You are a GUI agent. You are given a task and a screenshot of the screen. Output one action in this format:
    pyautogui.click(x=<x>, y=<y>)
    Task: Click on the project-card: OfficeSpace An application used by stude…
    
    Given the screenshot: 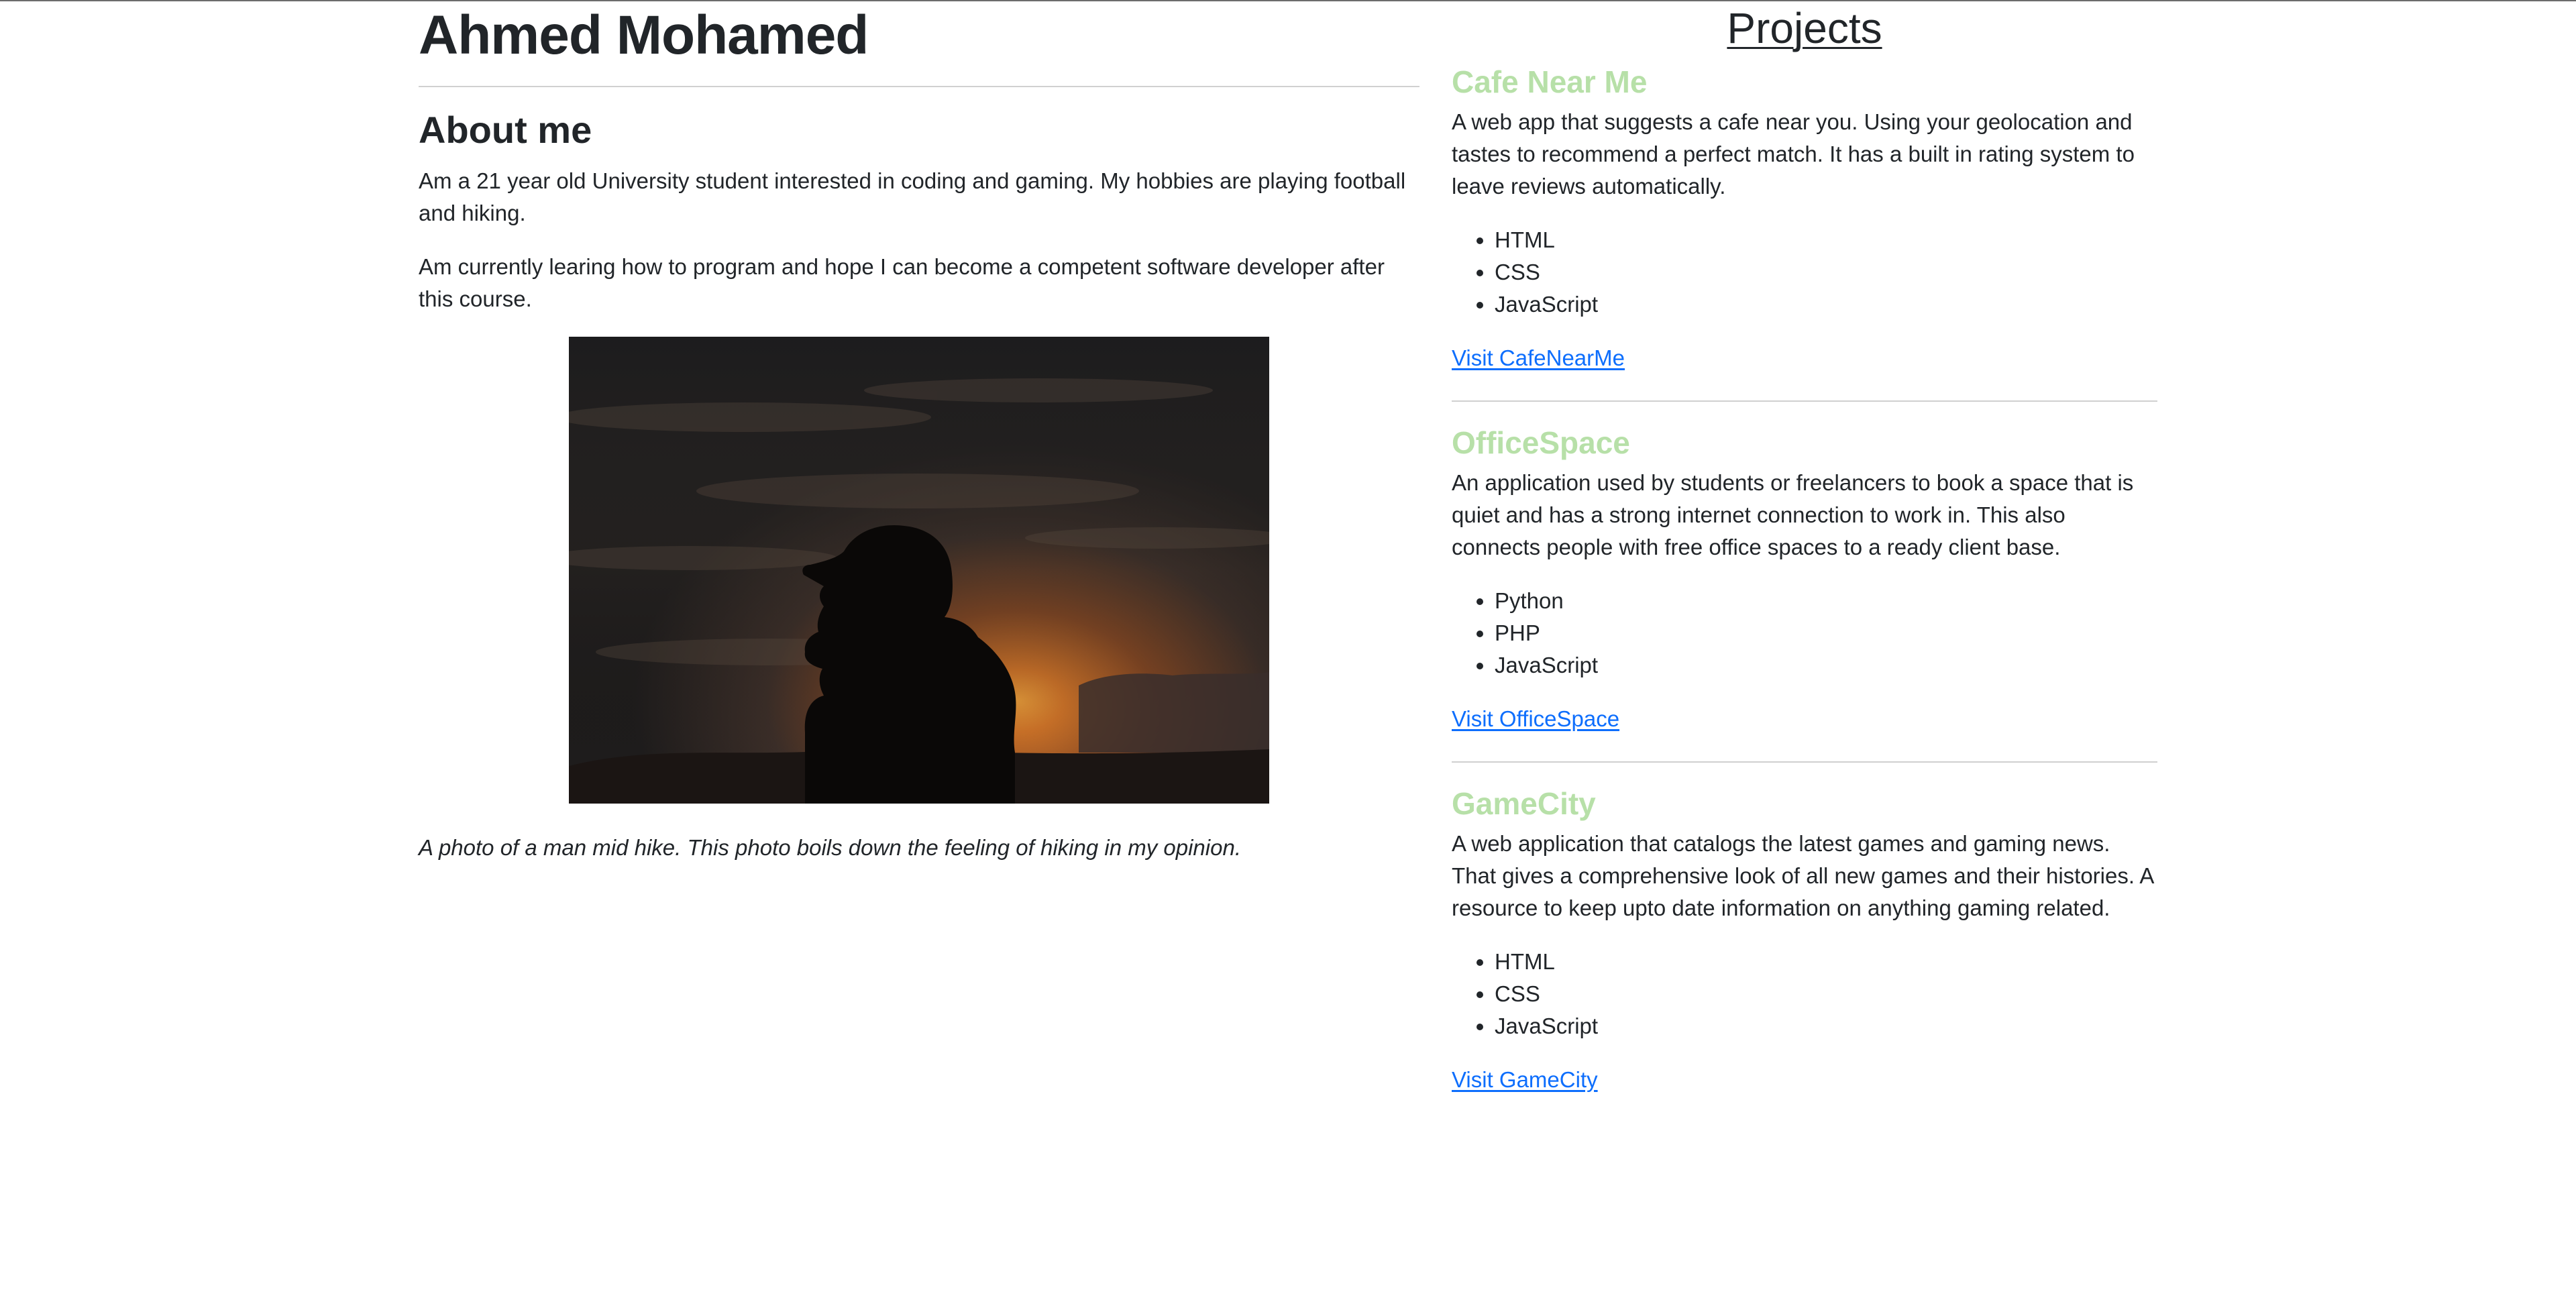 What is the action you would take?
    pyautogui.click(x=1804, y=579)
    